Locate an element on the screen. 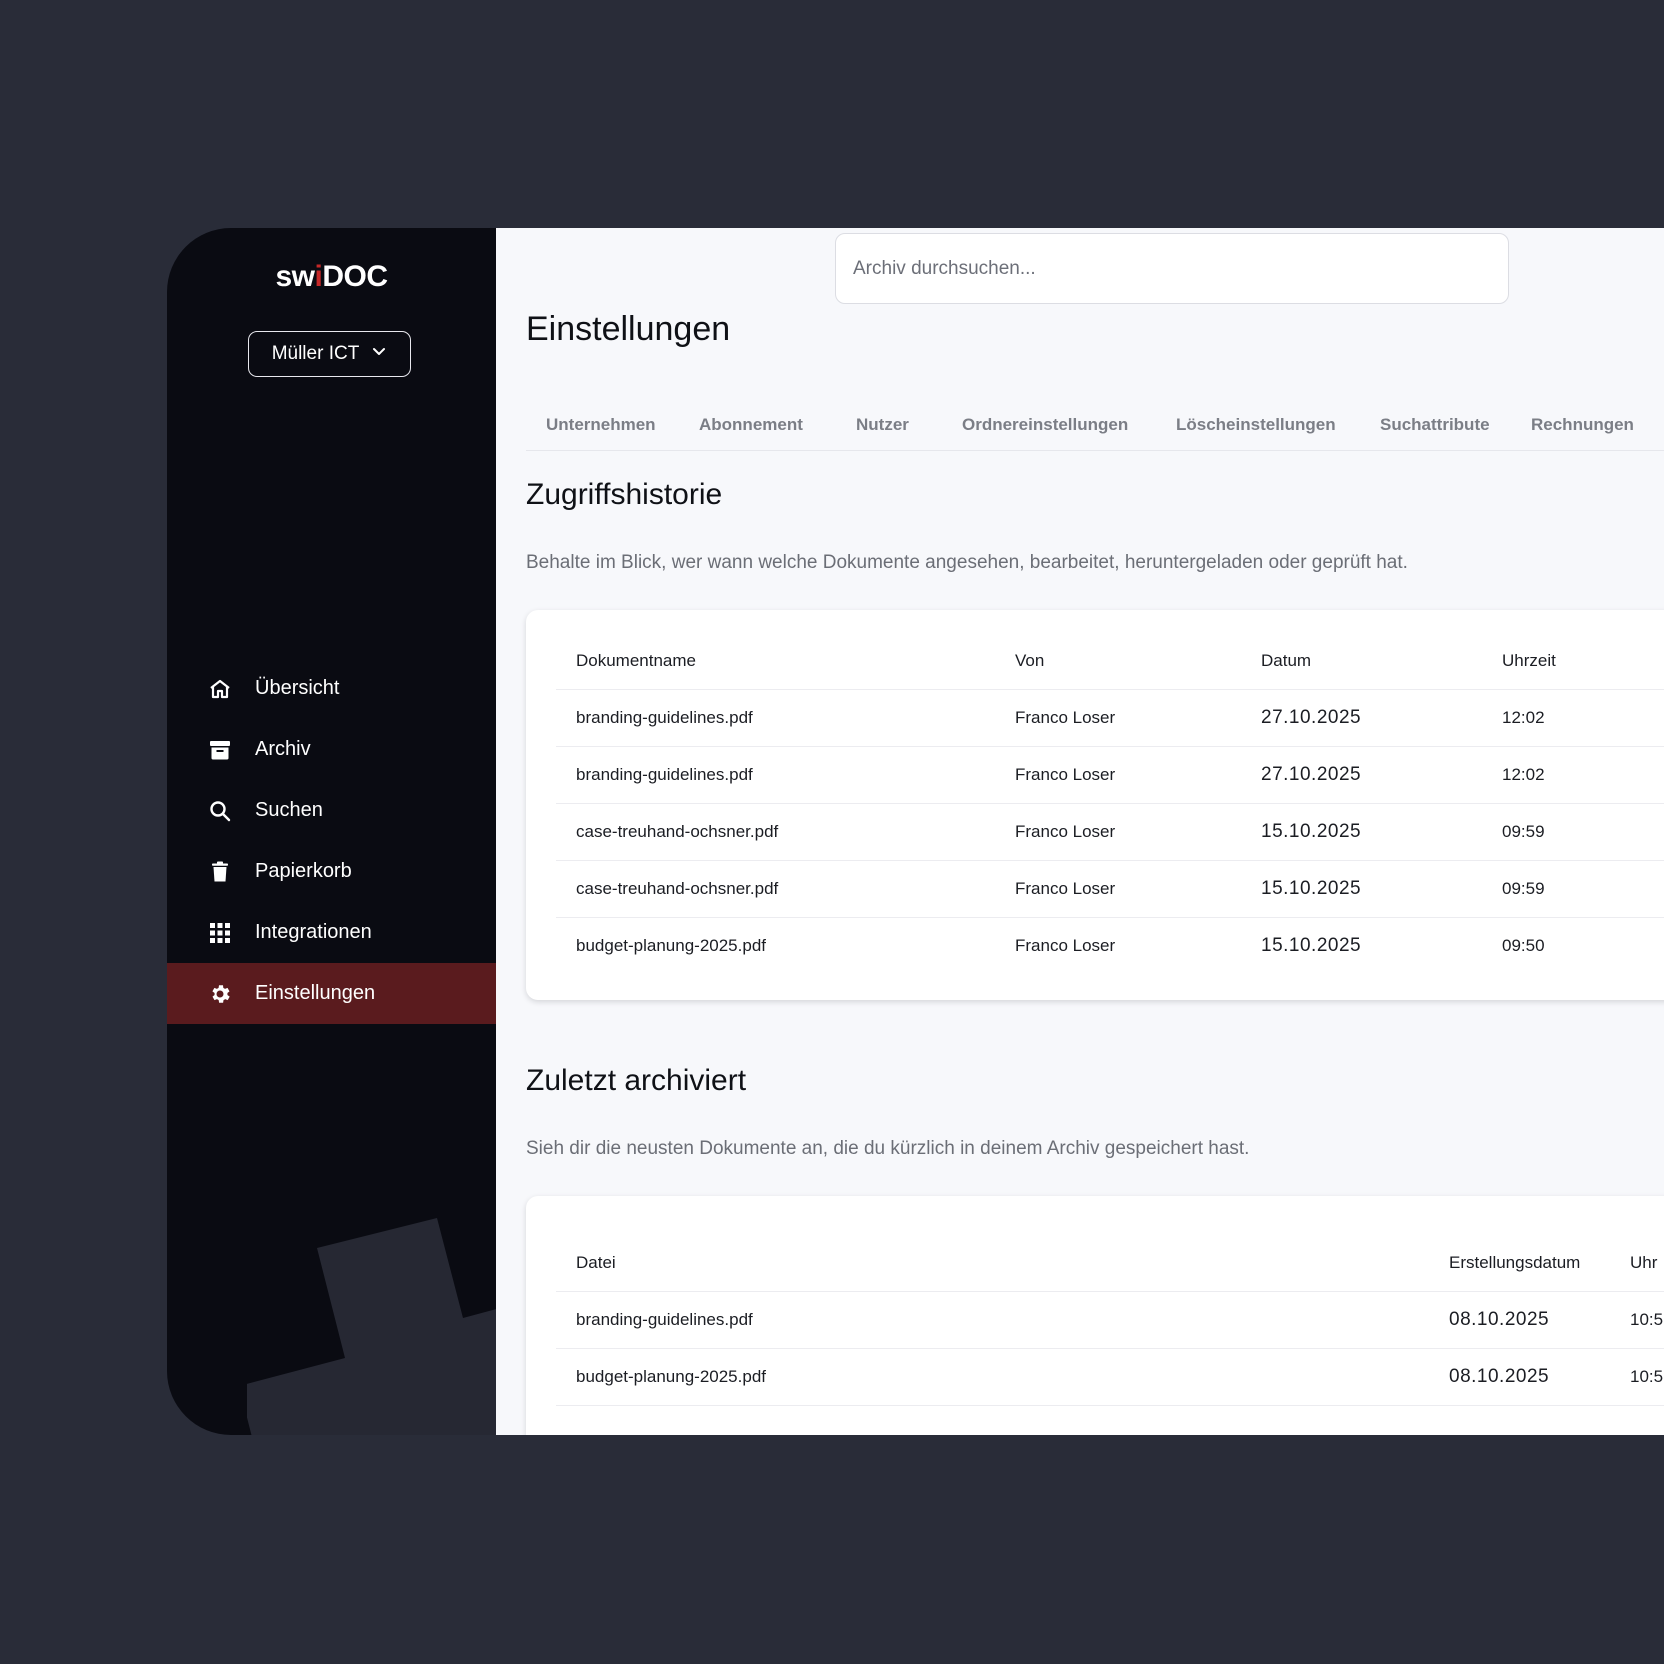 The image size is (1664, 1664). company-selector: Müller ICT is located at coordinates (329, 354).